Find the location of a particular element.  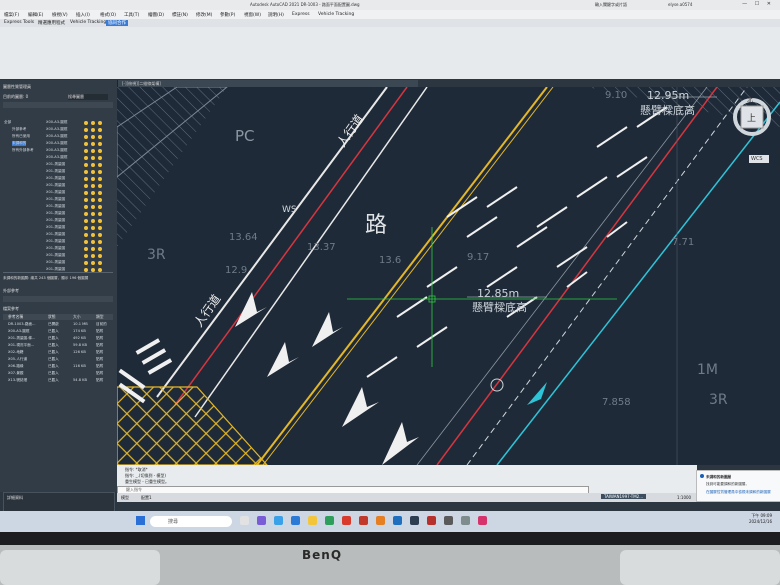

system-clock: 下午 09:09 2024/12/16 is located at coordinates (760, 519).